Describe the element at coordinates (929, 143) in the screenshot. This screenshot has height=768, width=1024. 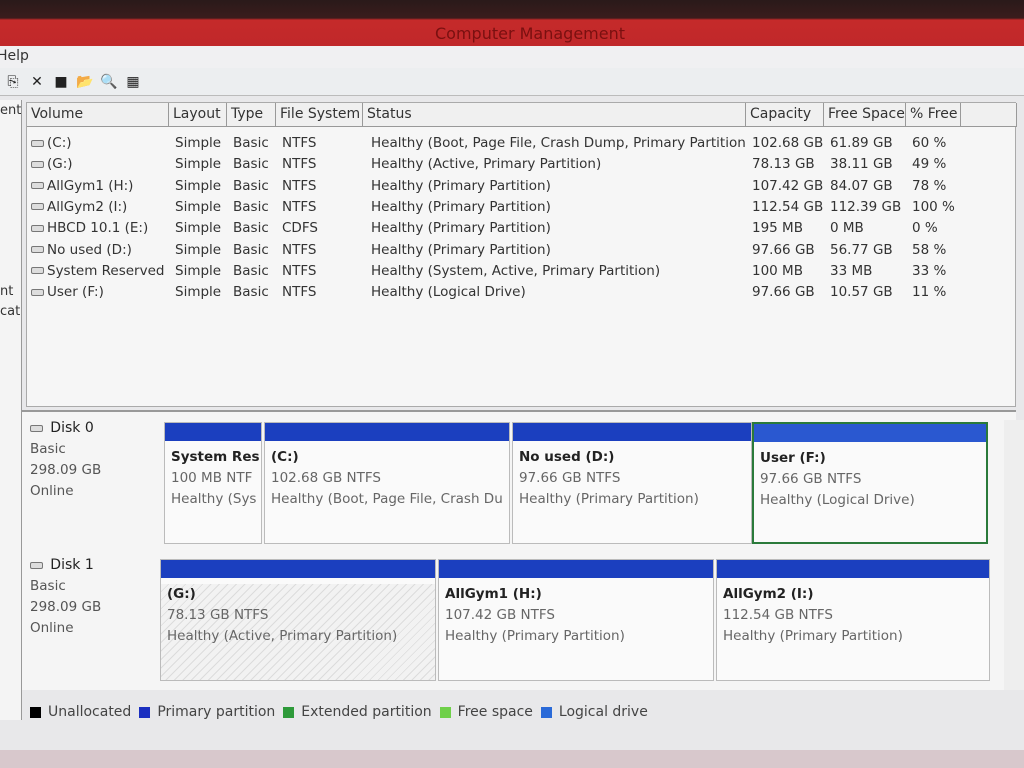
I see `cell-pct: 60 %` at that location.